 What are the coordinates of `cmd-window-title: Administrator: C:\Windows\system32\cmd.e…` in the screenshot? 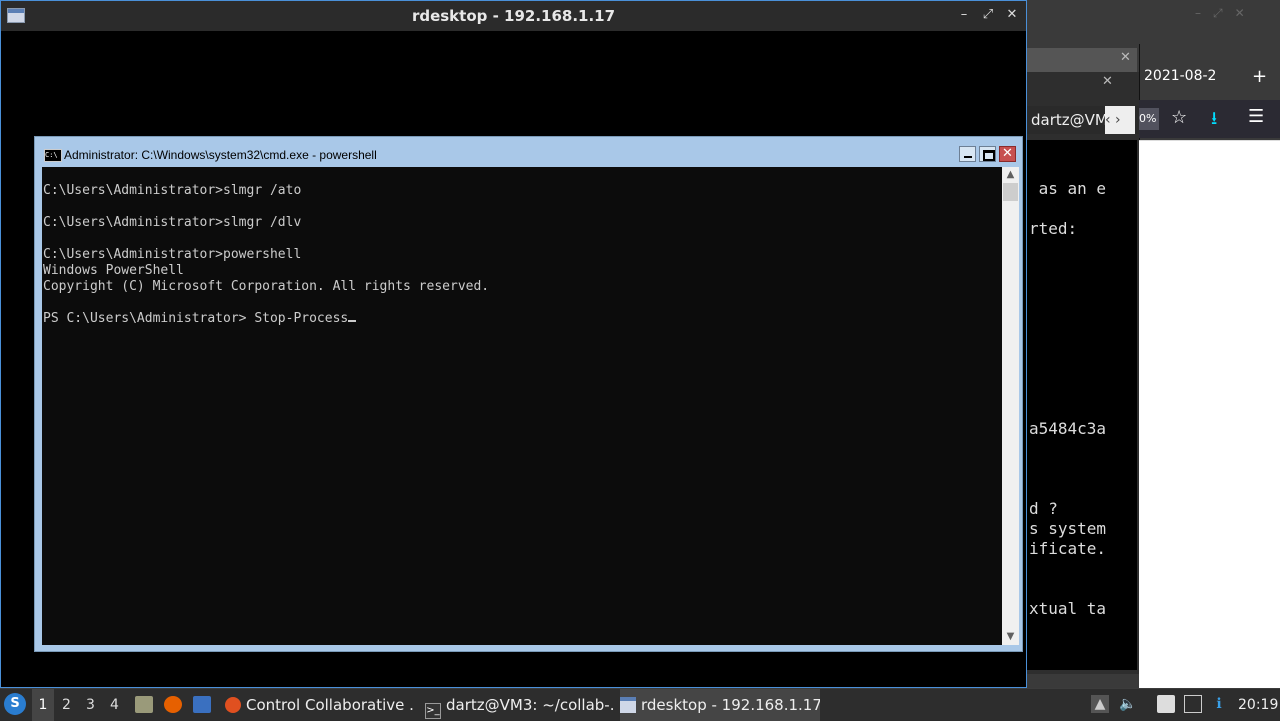 It's located at (220, 155).